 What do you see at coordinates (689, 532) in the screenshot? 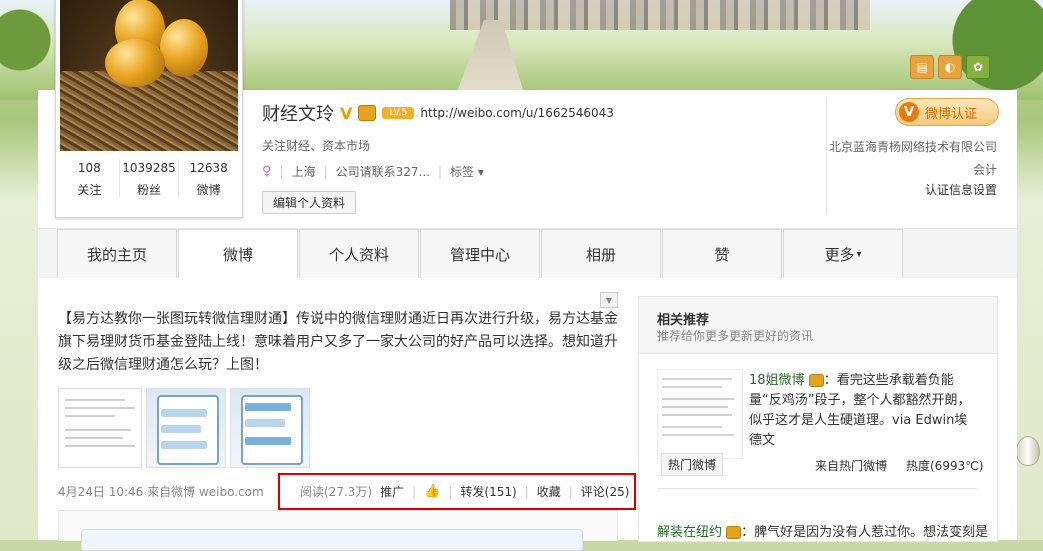
I see `recommend-author: 解装在纽约` at bounding box center [689, 532].